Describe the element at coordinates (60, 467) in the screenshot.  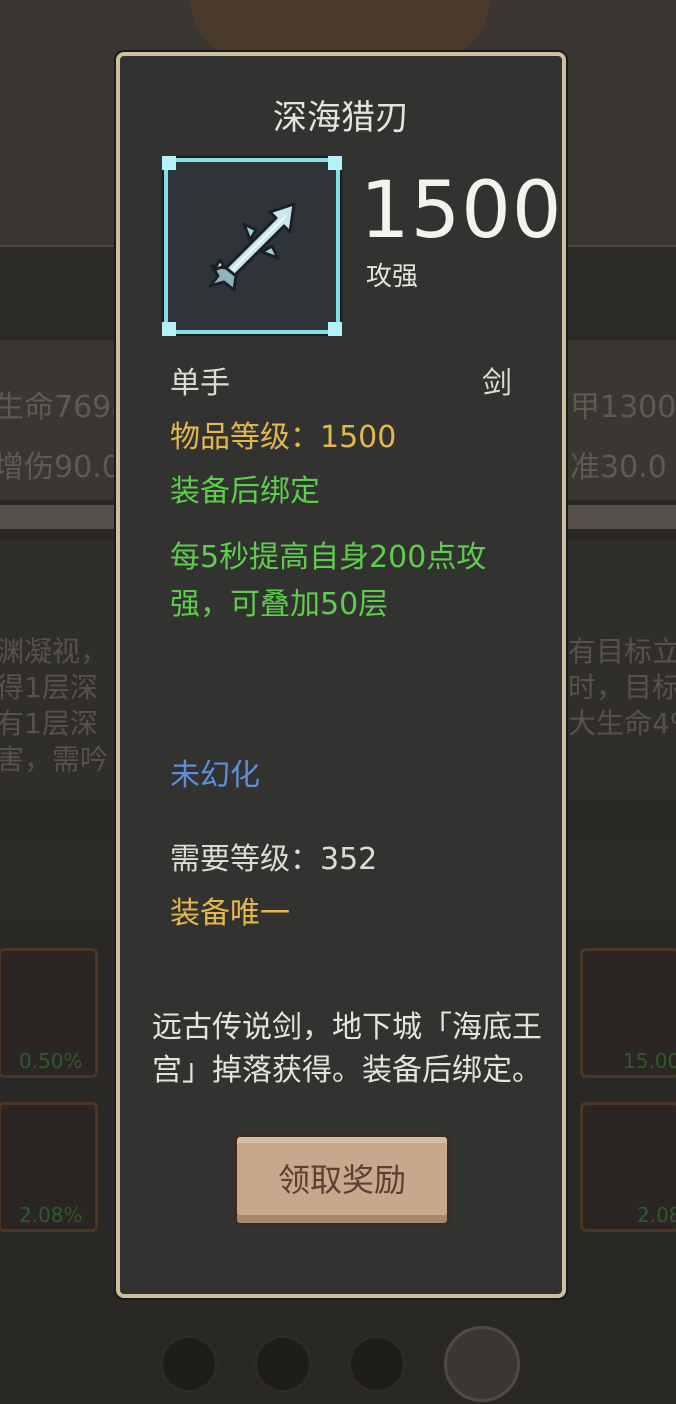
I see `stat-damage: 增伤90.0` at that location.